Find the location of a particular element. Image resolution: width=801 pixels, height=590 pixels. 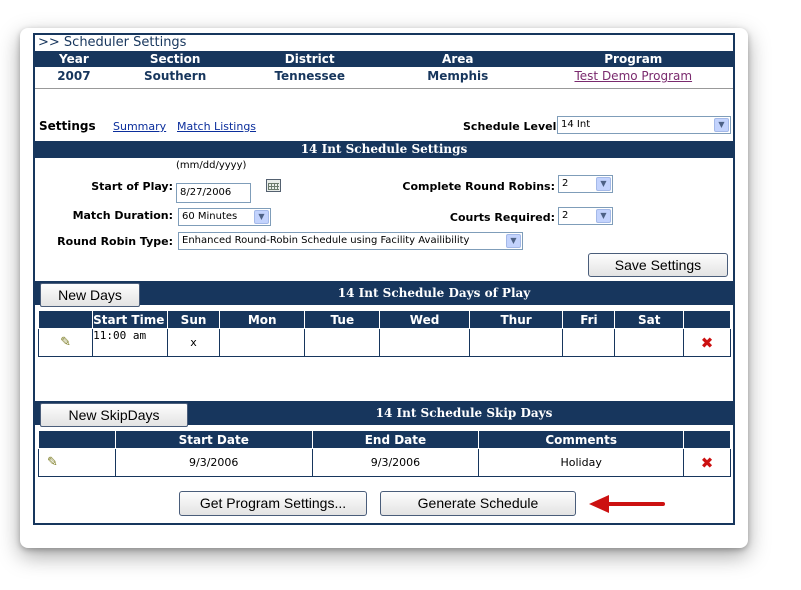

skip-col-edit is located at coordinates (77, 439).